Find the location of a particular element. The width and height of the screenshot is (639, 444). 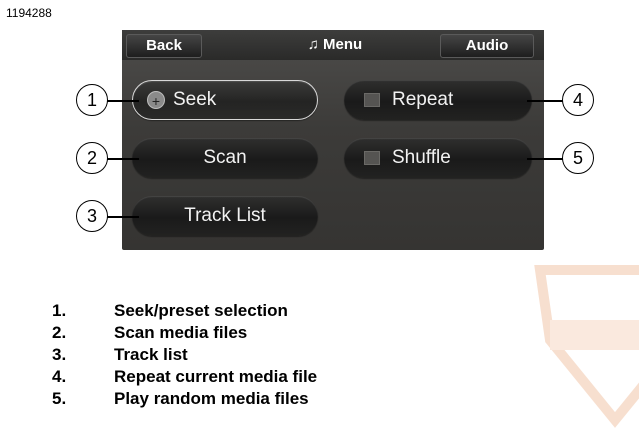

callout-1: 1 is located at coordinates (92, 100).